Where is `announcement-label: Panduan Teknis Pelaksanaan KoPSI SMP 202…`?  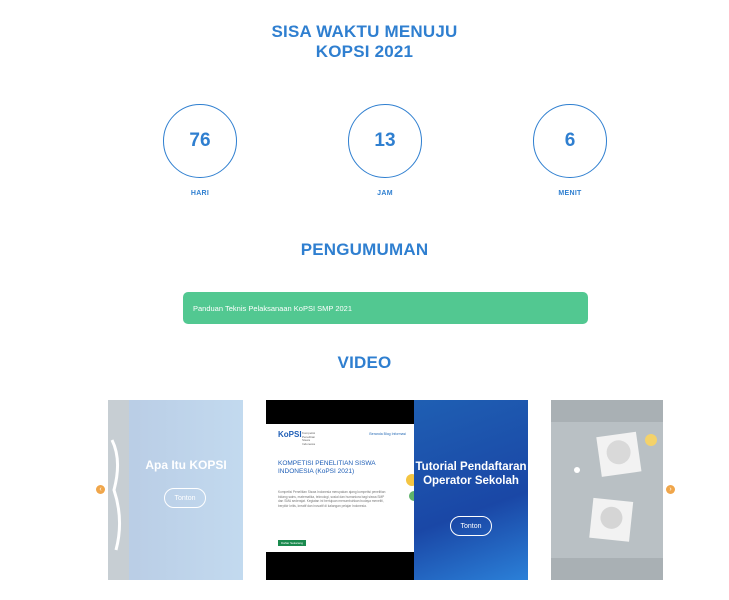 announcement-label: Panduan Teknis Pelaksanaan KoPSI SMP 202… is located at coordinates (273, 308).